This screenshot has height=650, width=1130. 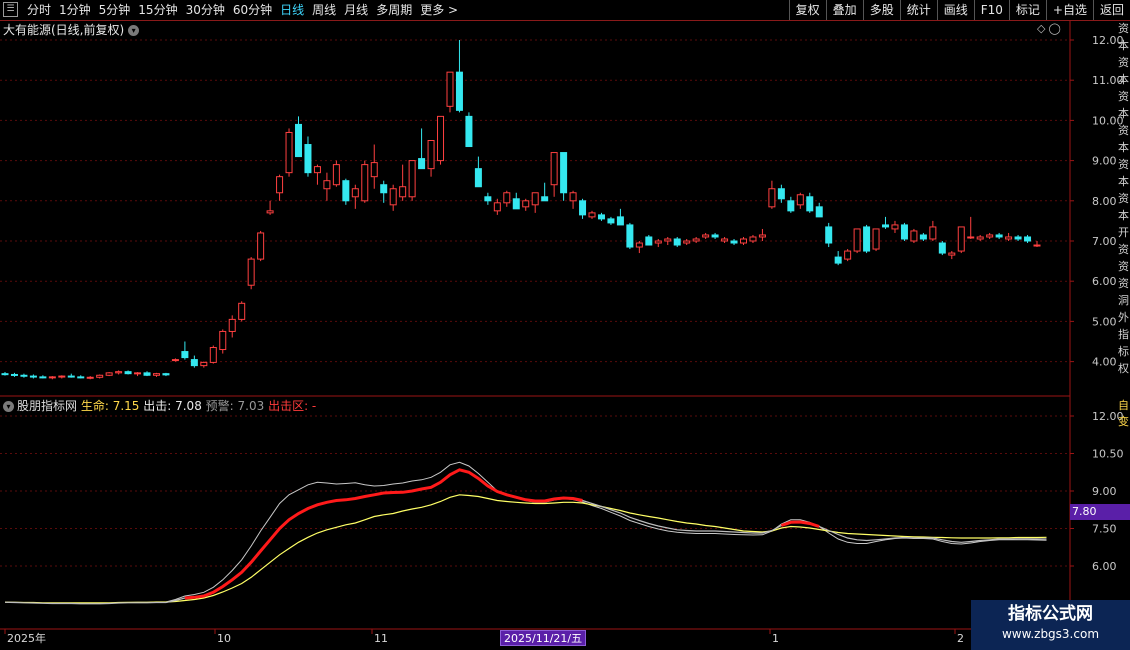 I want to click on period-tab-7: 周线, so click(x=324, y=10).